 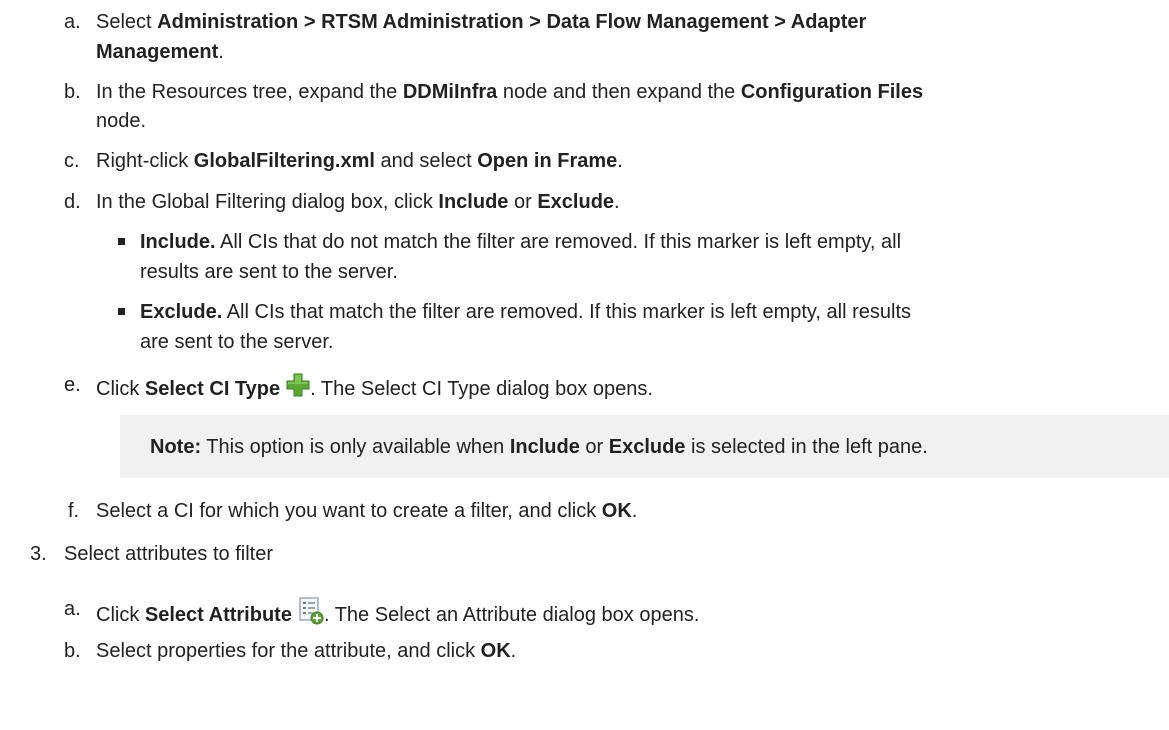 I want to click on step-a-path-cont: Management, so click(x=157, y=52).